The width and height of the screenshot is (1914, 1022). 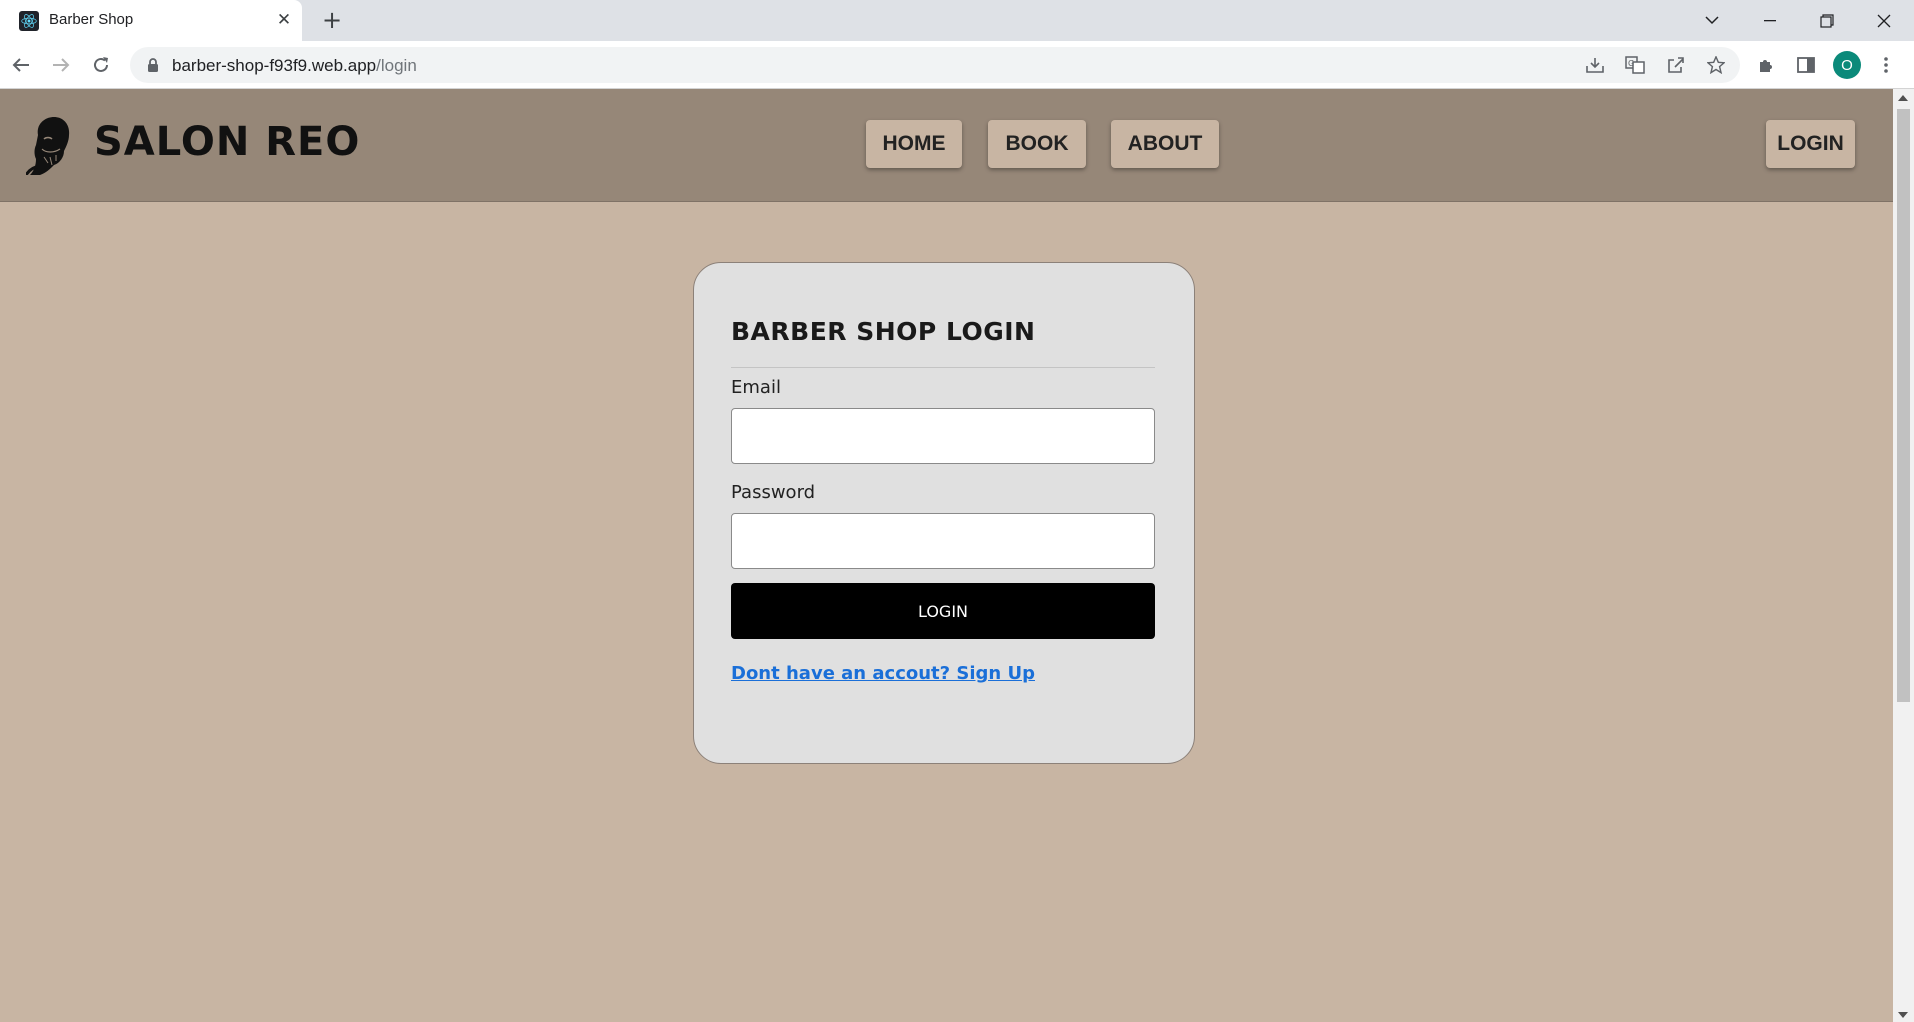 What do you see at coordinates (1903, 1015) in the screenshot?
I see `scroll-down-arrow-icon` at bounding box center [1903, 1015].